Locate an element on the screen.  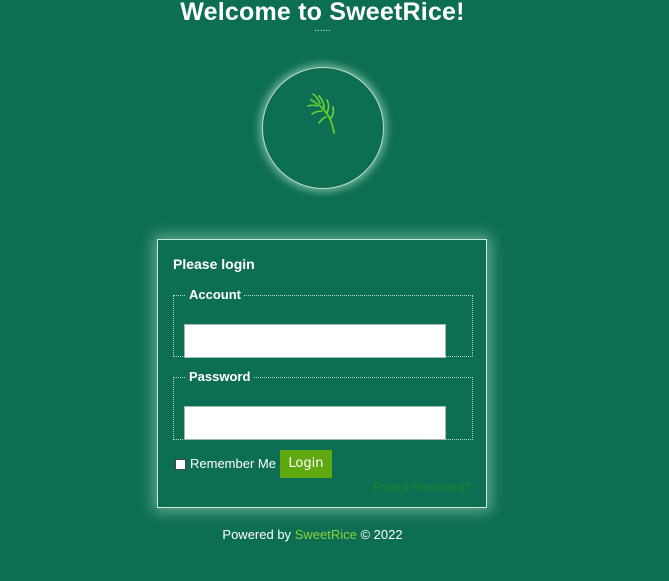
password-input is located at coordinates (315, 423).